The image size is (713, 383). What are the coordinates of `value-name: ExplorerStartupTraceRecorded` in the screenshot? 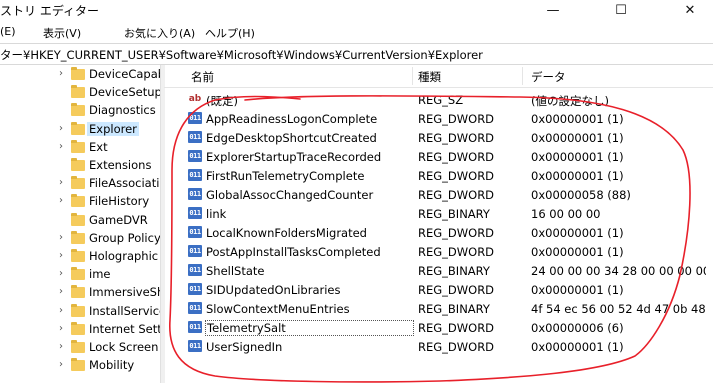 It's located at (294, 157).